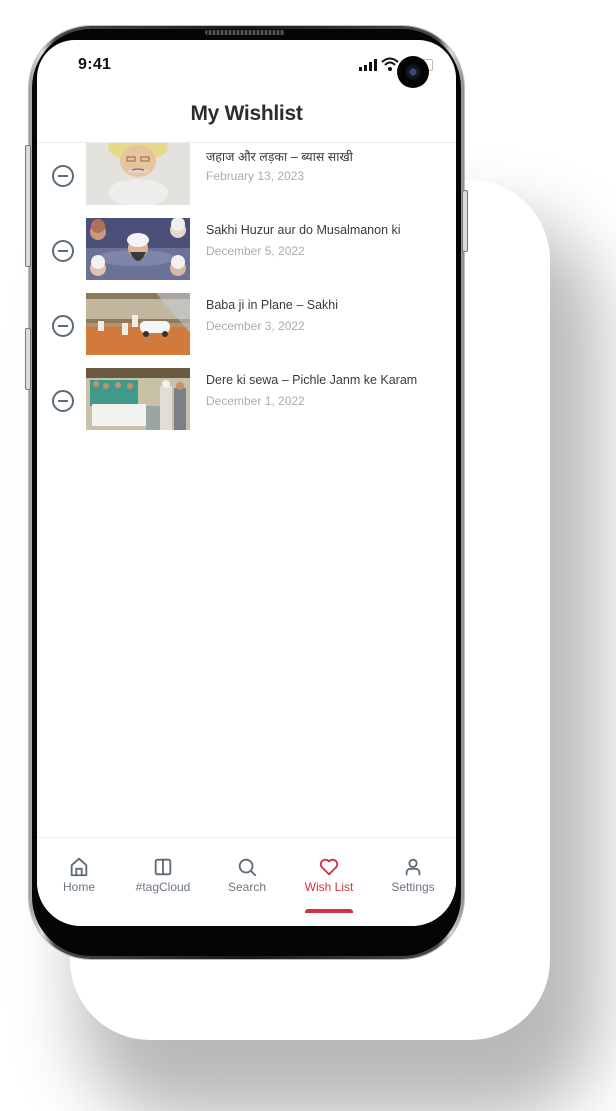  What do you see at coordinates (272, 305) in the screenshot?
I see `item-title: Baba ji in Plane – Sakhi` at bounding box center [272, 305].